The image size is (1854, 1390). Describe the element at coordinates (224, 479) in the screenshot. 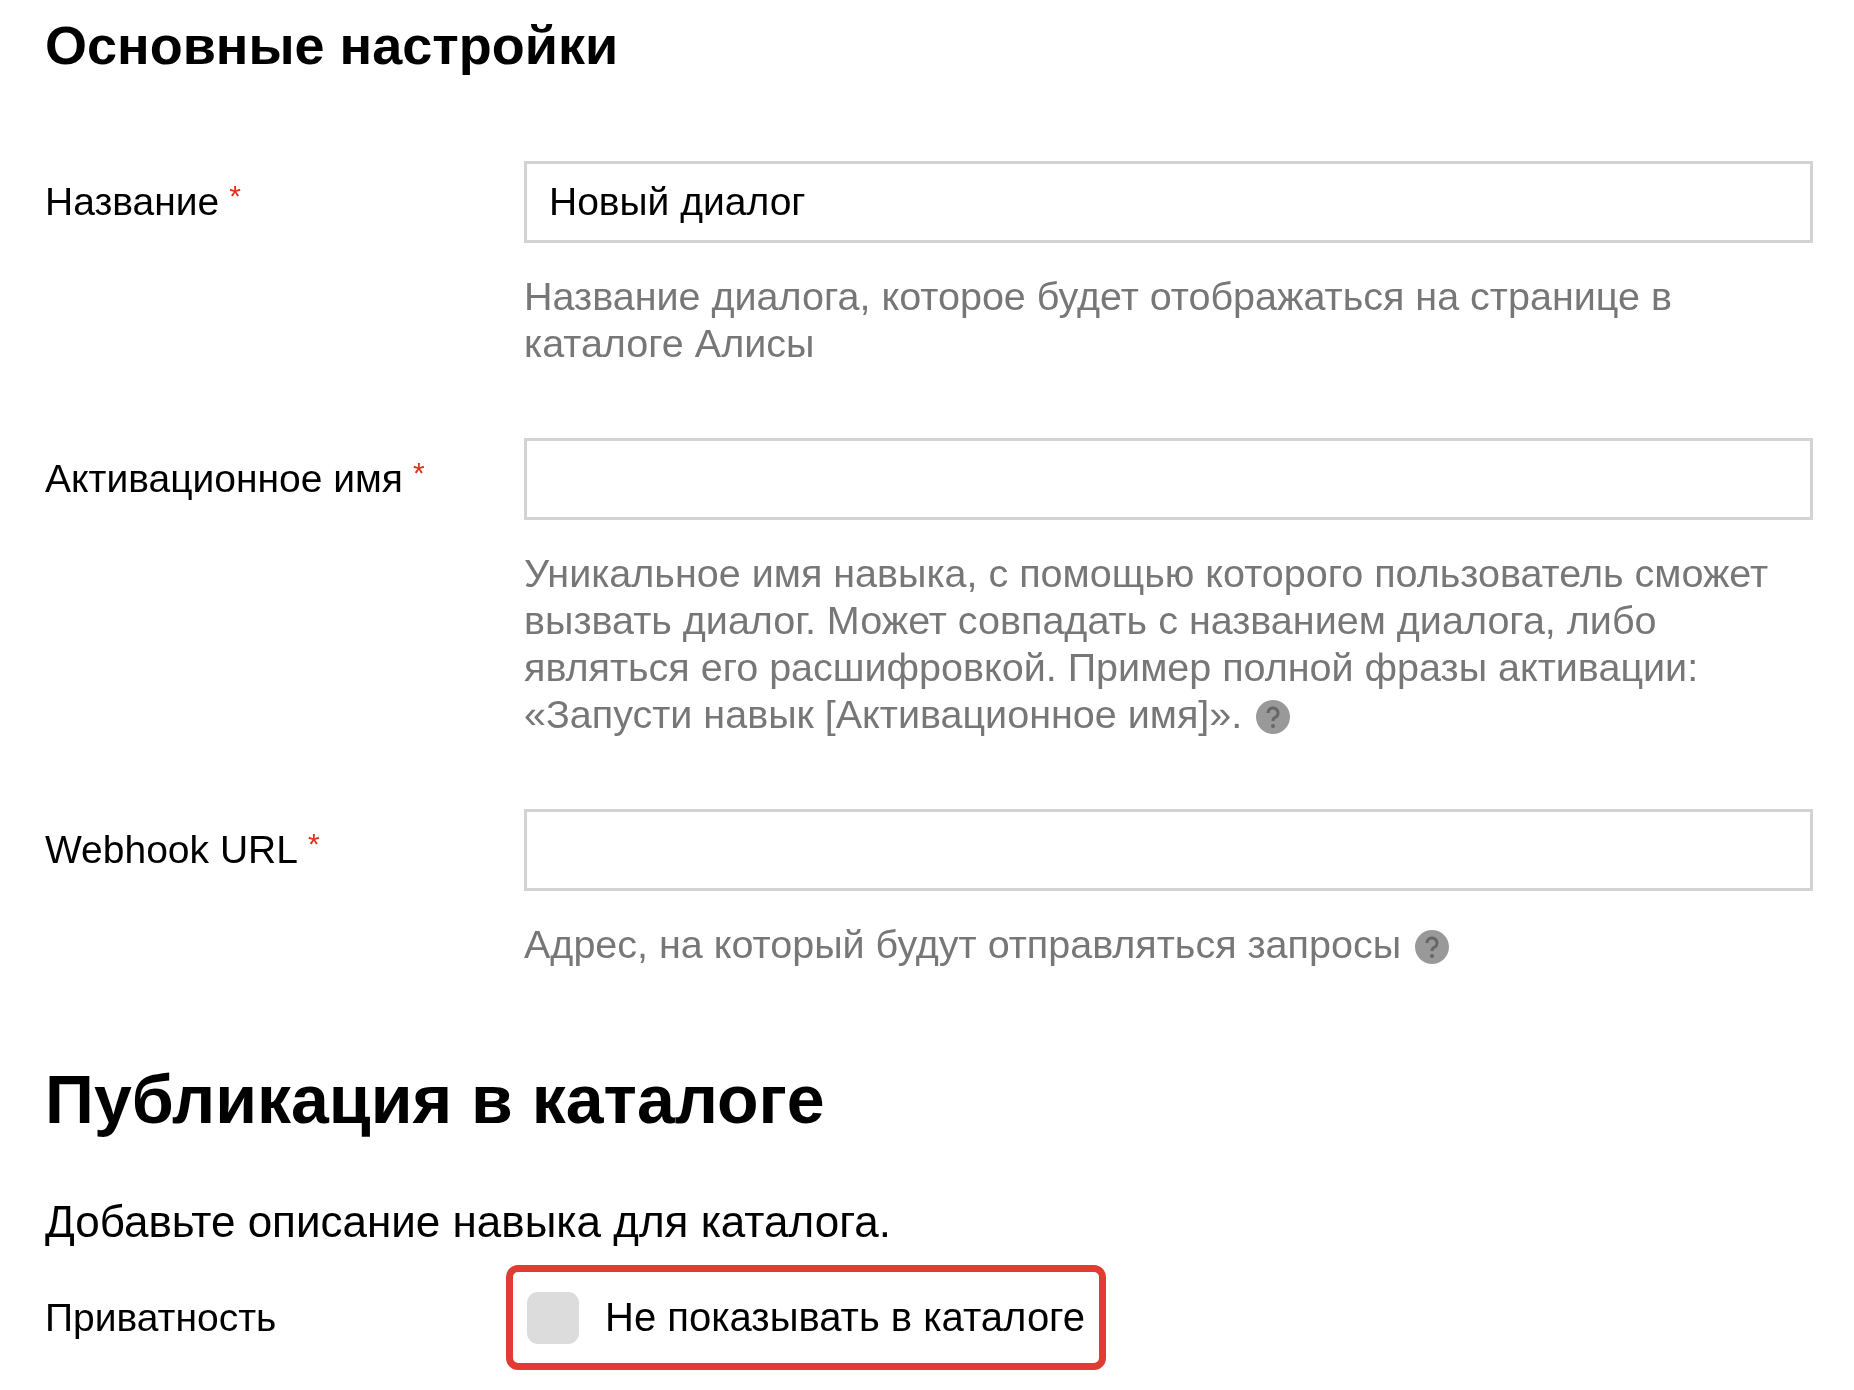

I see `field-label: Активационное имя` at that location.